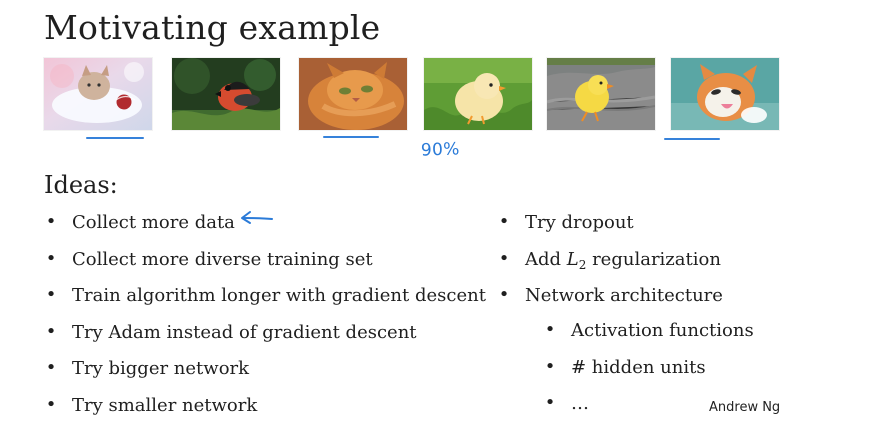 The width and height of the screenshot is (875, 433). I want to click on math-subscript: 2, so click(582, 264).